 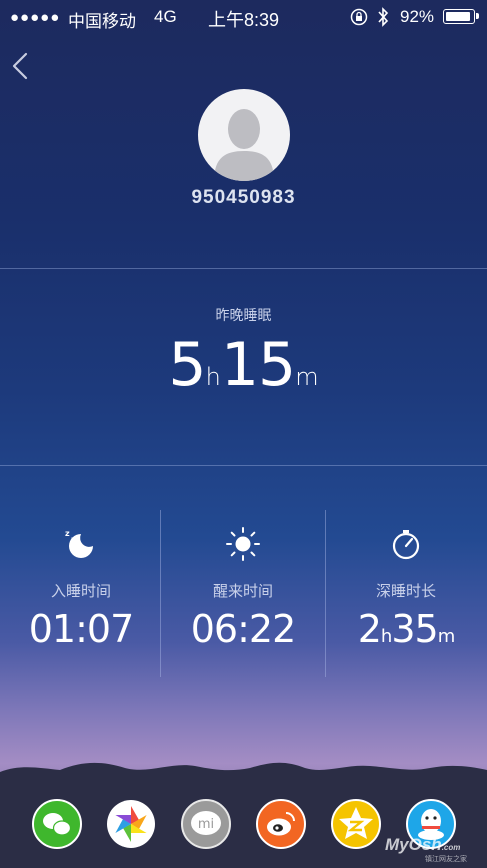 I want to click on qzone-icon, so click(x=356, y=824).